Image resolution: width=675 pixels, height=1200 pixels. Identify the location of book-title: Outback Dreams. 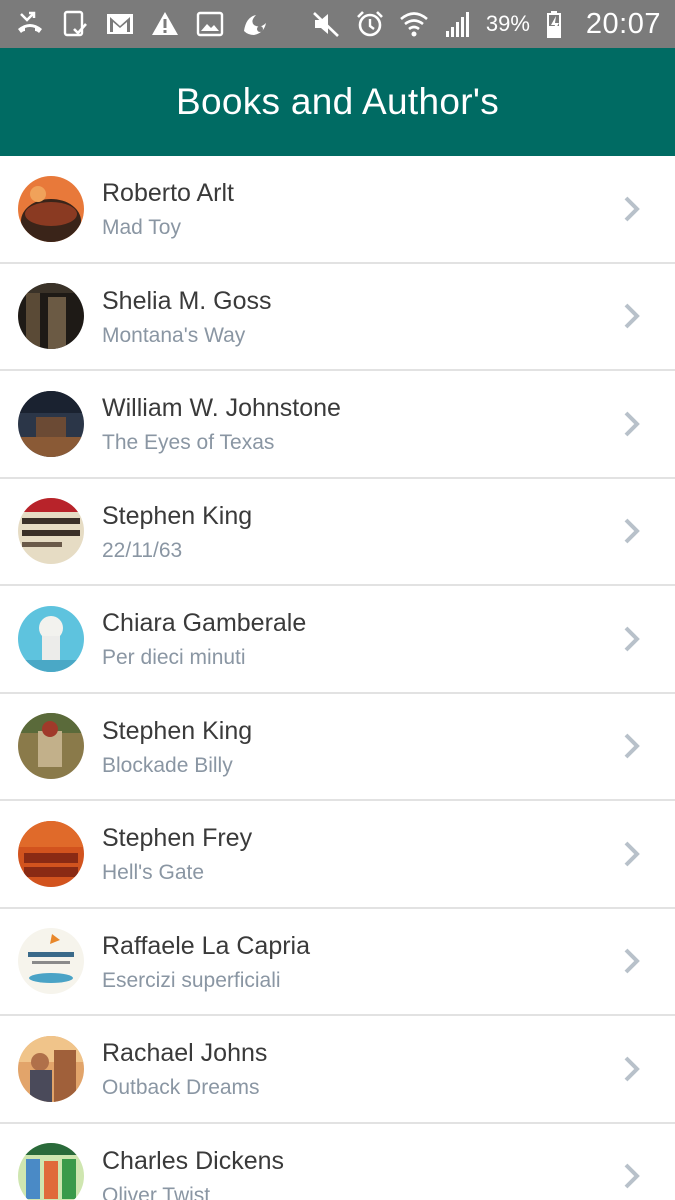
(181, 1087).